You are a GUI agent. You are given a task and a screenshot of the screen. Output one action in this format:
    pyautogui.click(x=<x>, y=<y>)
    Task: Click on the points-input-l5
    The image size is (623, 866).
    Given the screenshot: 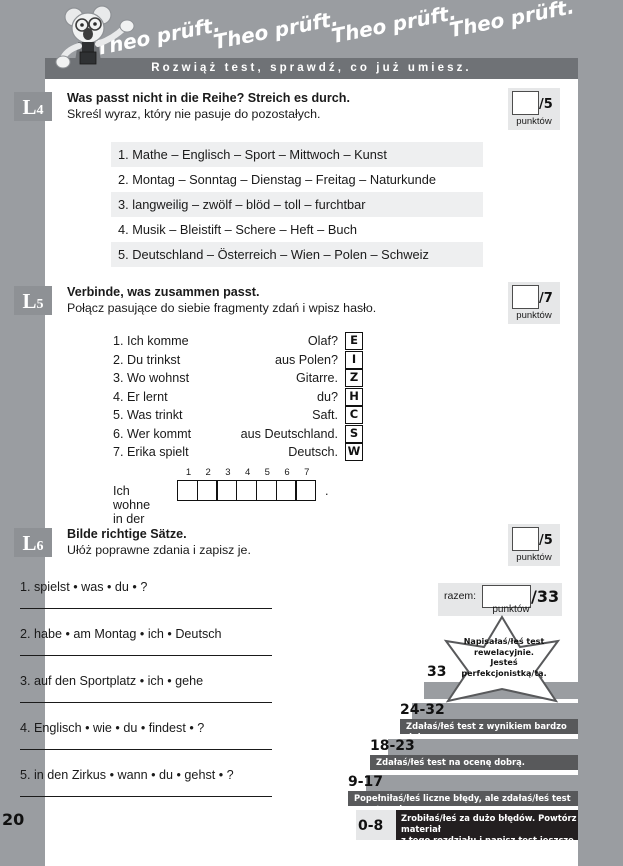 What is the action you would take?
    pyautogui.click(x=525, y=297)
    